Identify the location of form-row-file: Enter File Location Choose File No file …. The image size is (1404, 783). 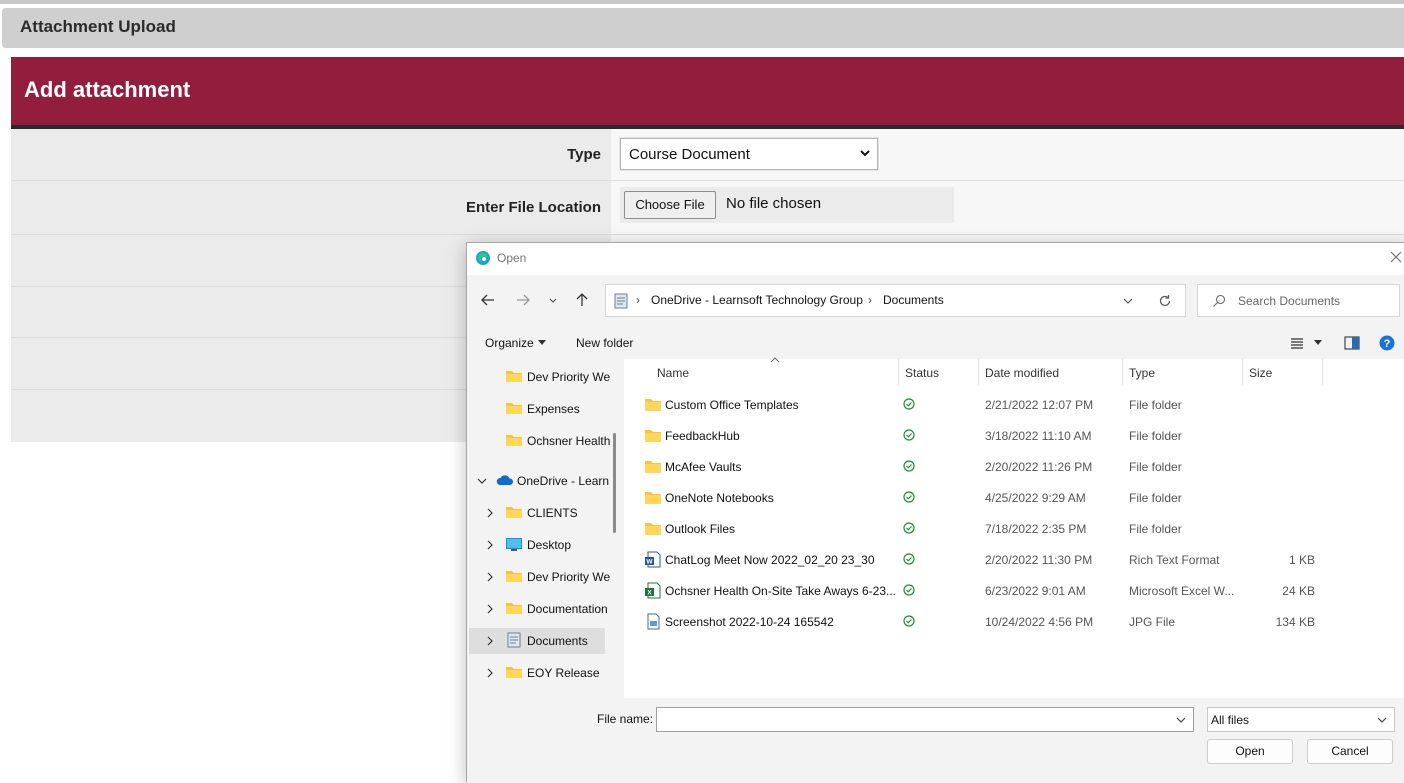
(707, 208).